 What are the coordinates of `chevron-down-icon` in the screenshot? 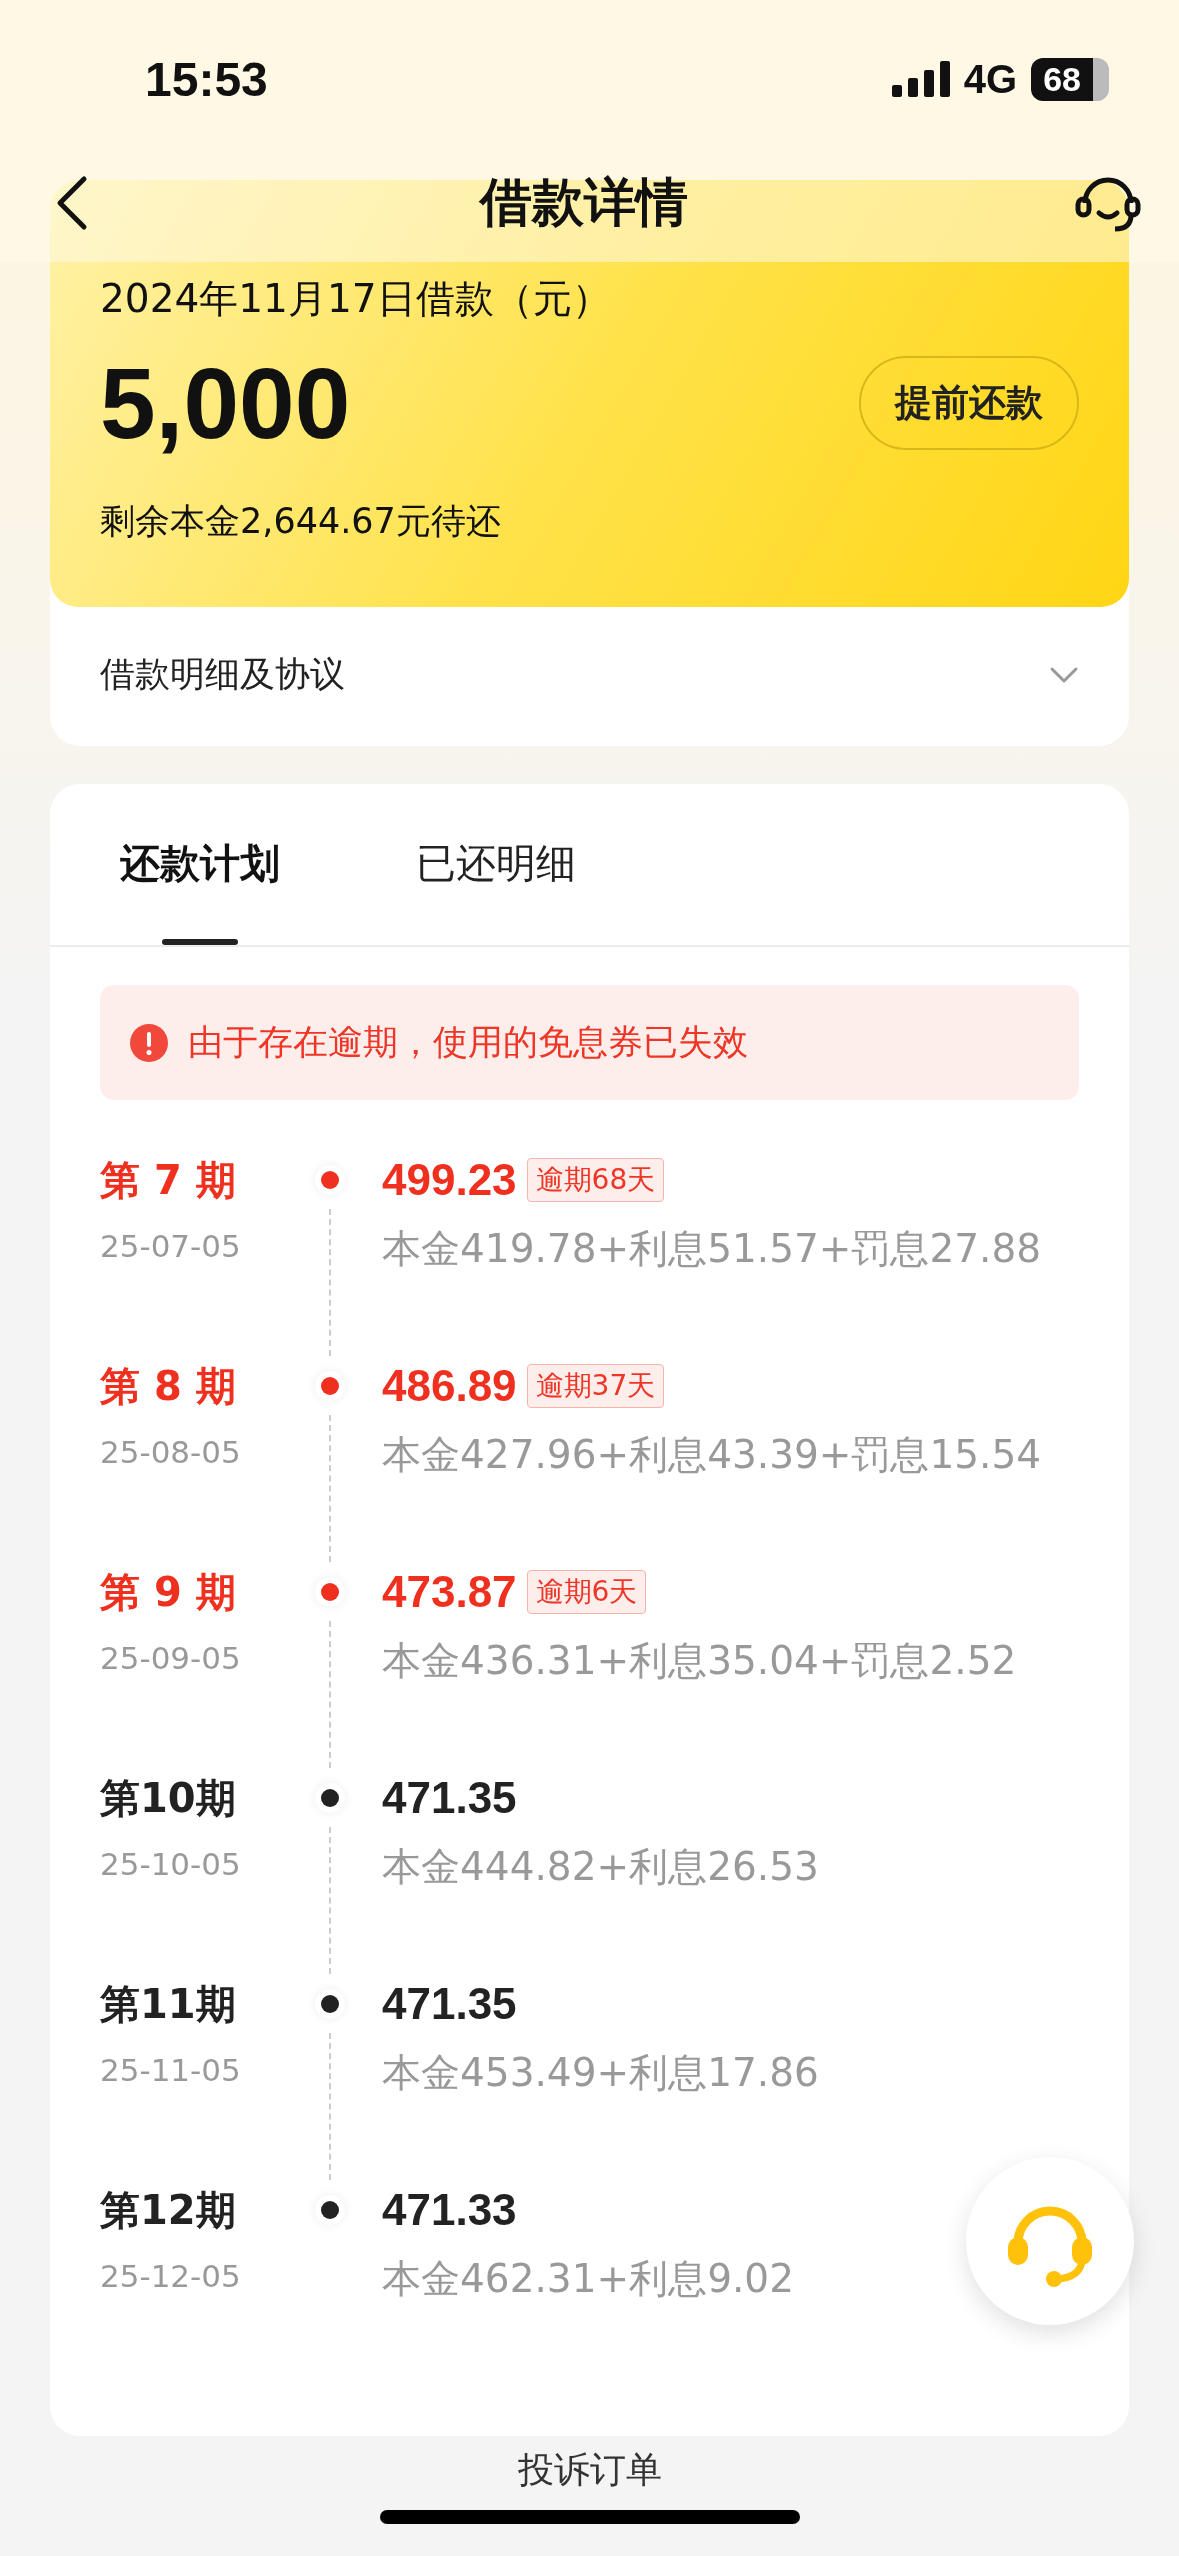 It's located at (1064, 674).